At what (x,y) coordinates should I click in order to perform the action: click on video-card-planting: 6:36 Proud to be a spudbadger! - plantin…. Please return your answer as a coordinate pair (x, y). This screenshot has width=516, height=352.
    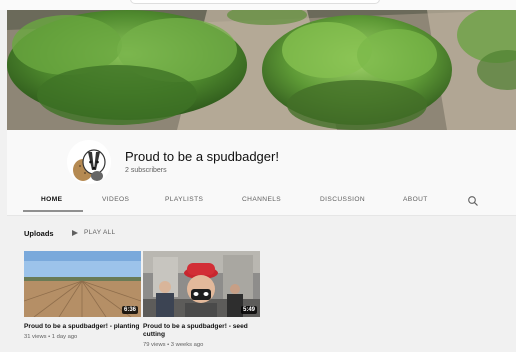
    Looking at the image, I should click on (82, 295).